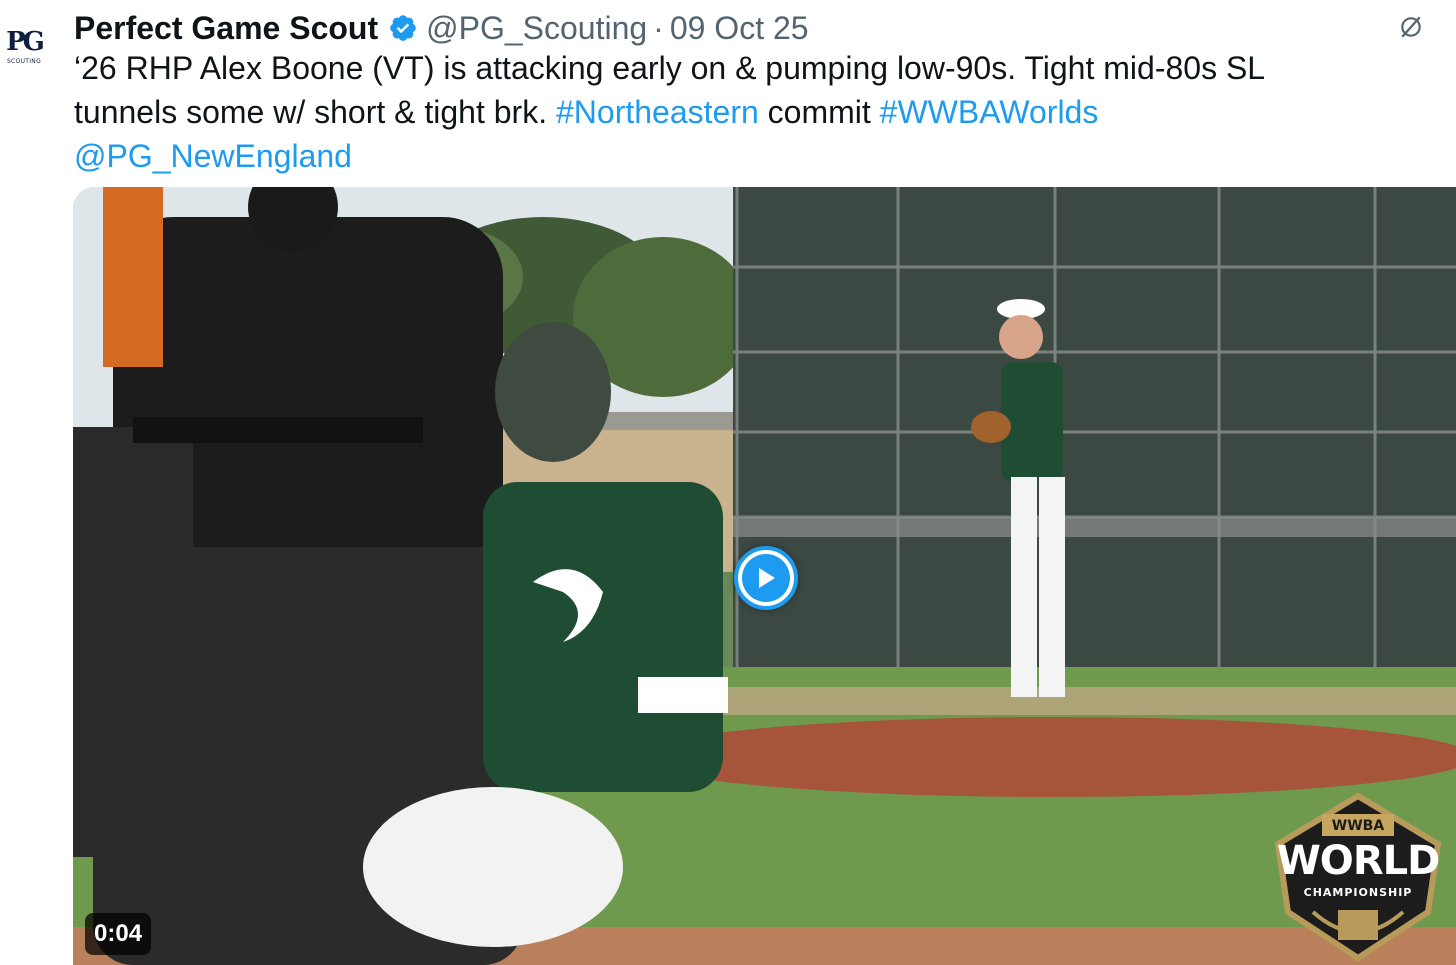  What do you see at coordinates (989, 112) in the screenshot?
I see `hashtag-link: #WWBAWorlds` at bounding box center [989, 112].